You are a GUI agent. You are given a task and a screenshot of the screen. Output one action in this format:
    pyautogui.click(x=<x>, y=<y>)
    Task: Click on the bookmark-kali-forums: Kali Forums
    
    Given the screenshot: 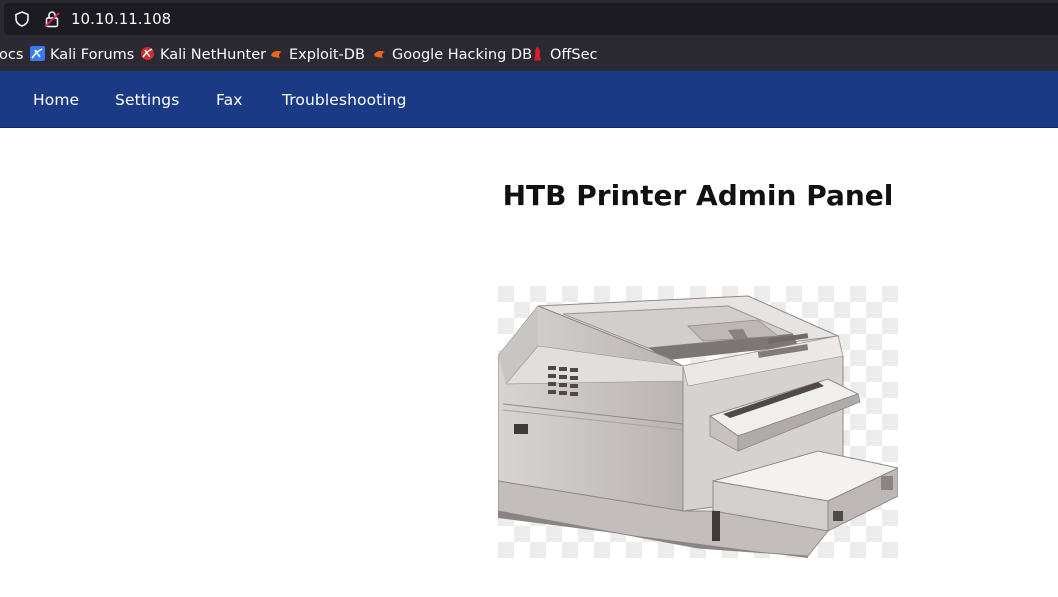 What is the action you would take?
    pyautogui.click(x=82, y=55)
    